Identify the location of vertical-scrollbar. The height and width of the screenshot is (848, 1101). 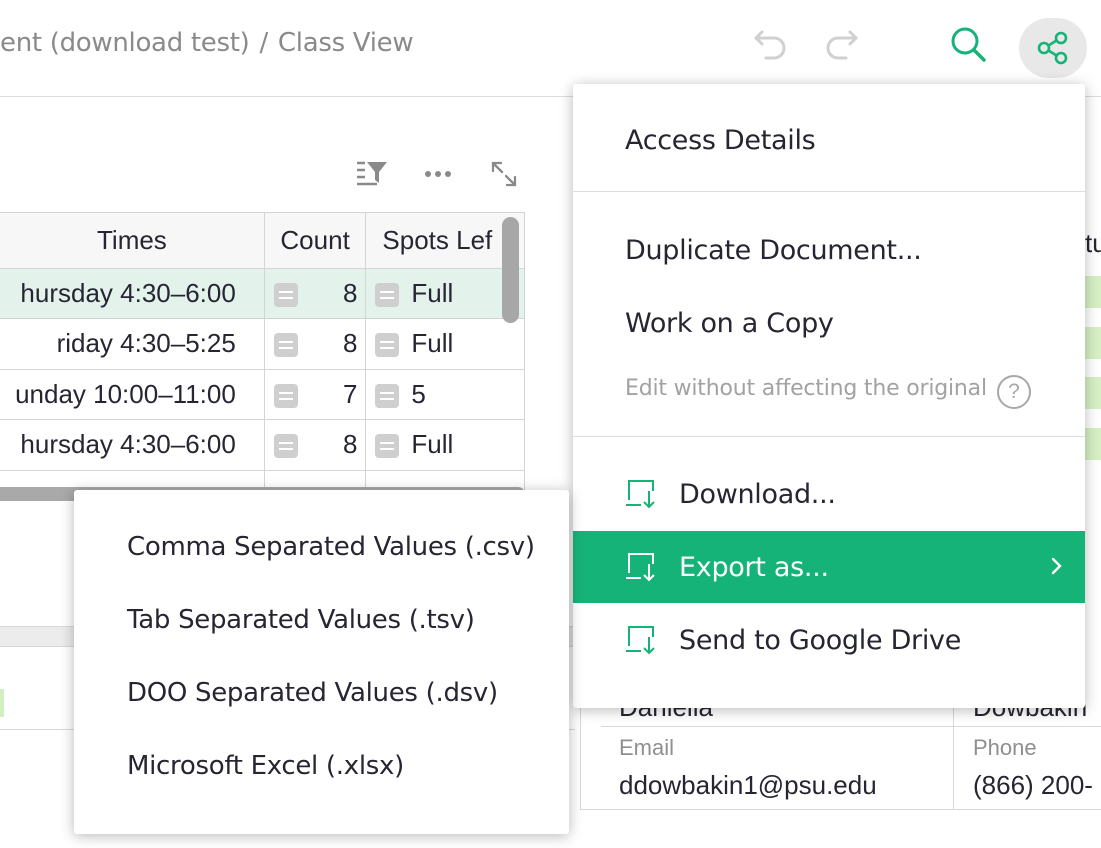
(510, 270).